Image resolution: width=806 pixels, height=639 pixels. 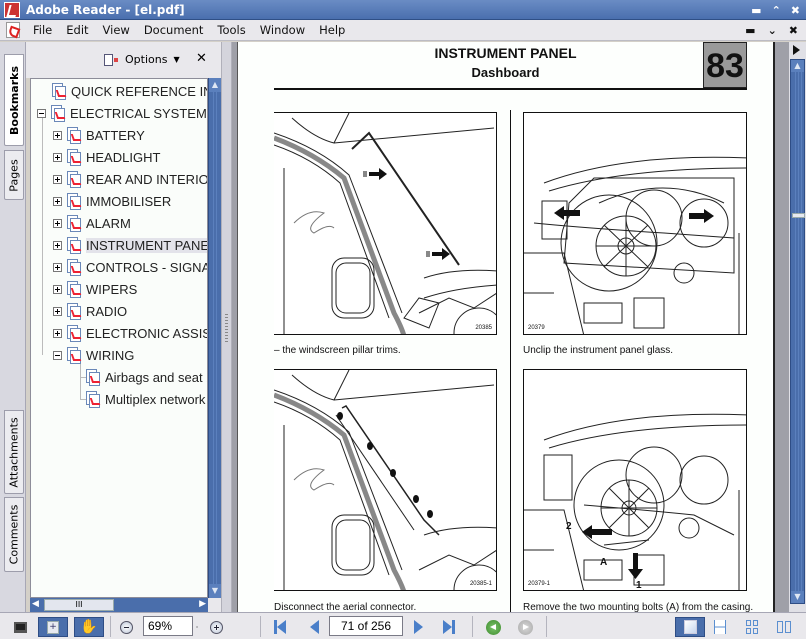 What do you see at coordinates (226, 327) in the screenshot?
I see `panel-splitter` at bounding box center [226, 327].